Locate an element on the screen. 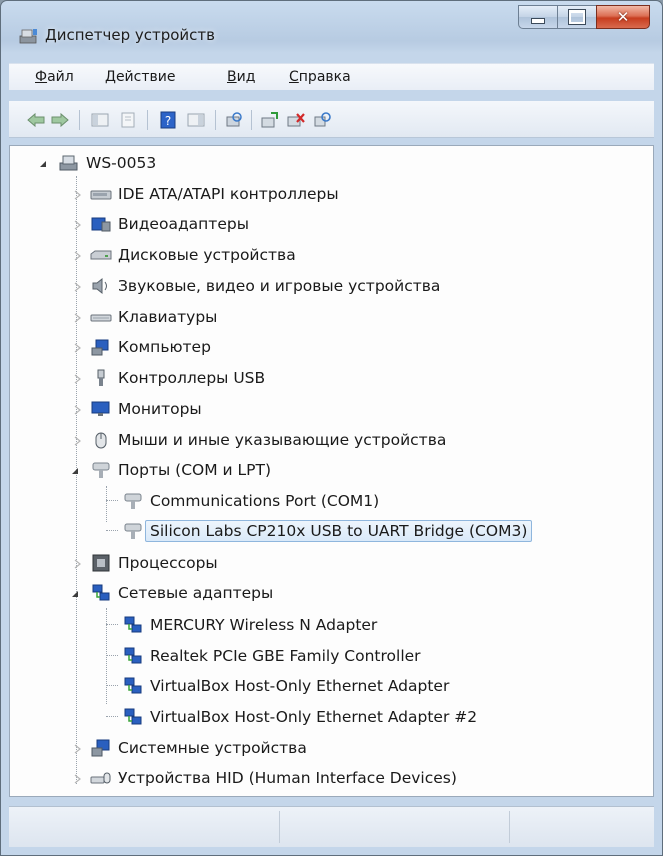 Image resolution: width=663 pixels, height=856 pixels. scan-hardware-button is located at coordinates (234, 120).